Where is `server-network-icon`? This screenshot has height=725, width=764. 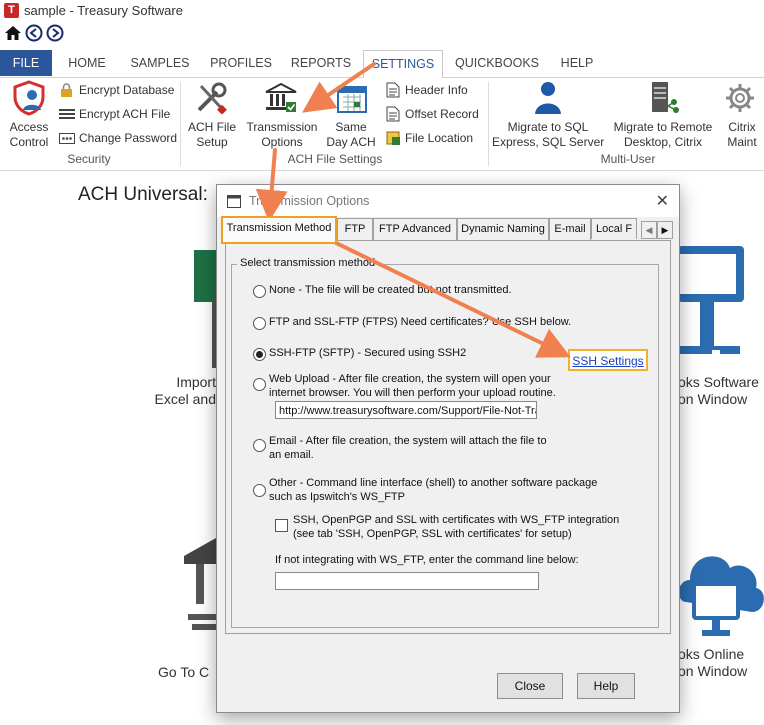
server-network-icon is located at coordinates (665, 97).